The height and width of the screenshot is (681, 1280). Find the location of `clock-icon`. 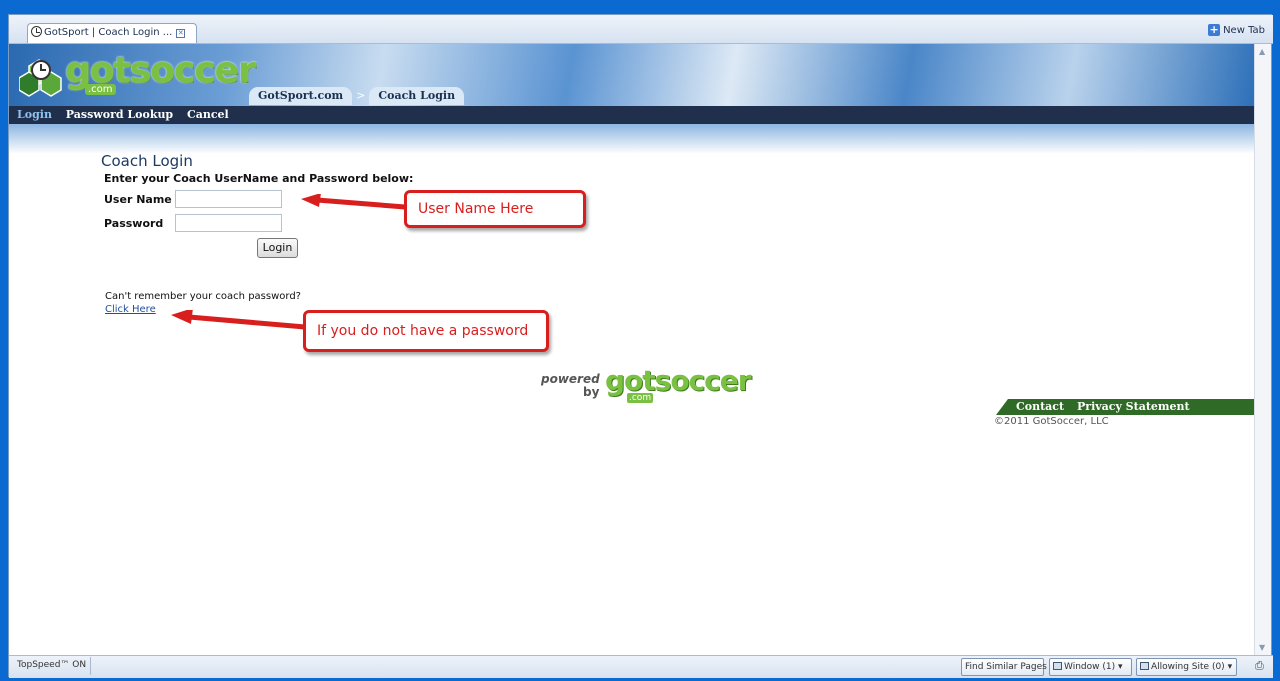

clock-icon is located at coordinates (36, 31).